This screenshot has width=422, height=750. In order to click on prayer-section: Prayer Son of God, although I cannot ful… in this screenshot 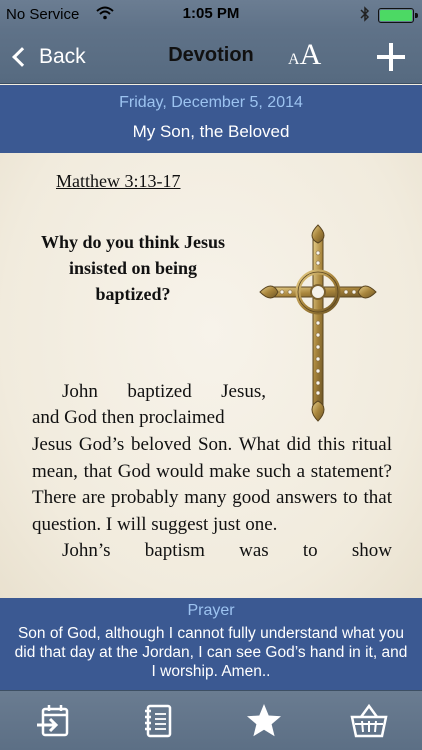, I will do `click(211, 644)`.